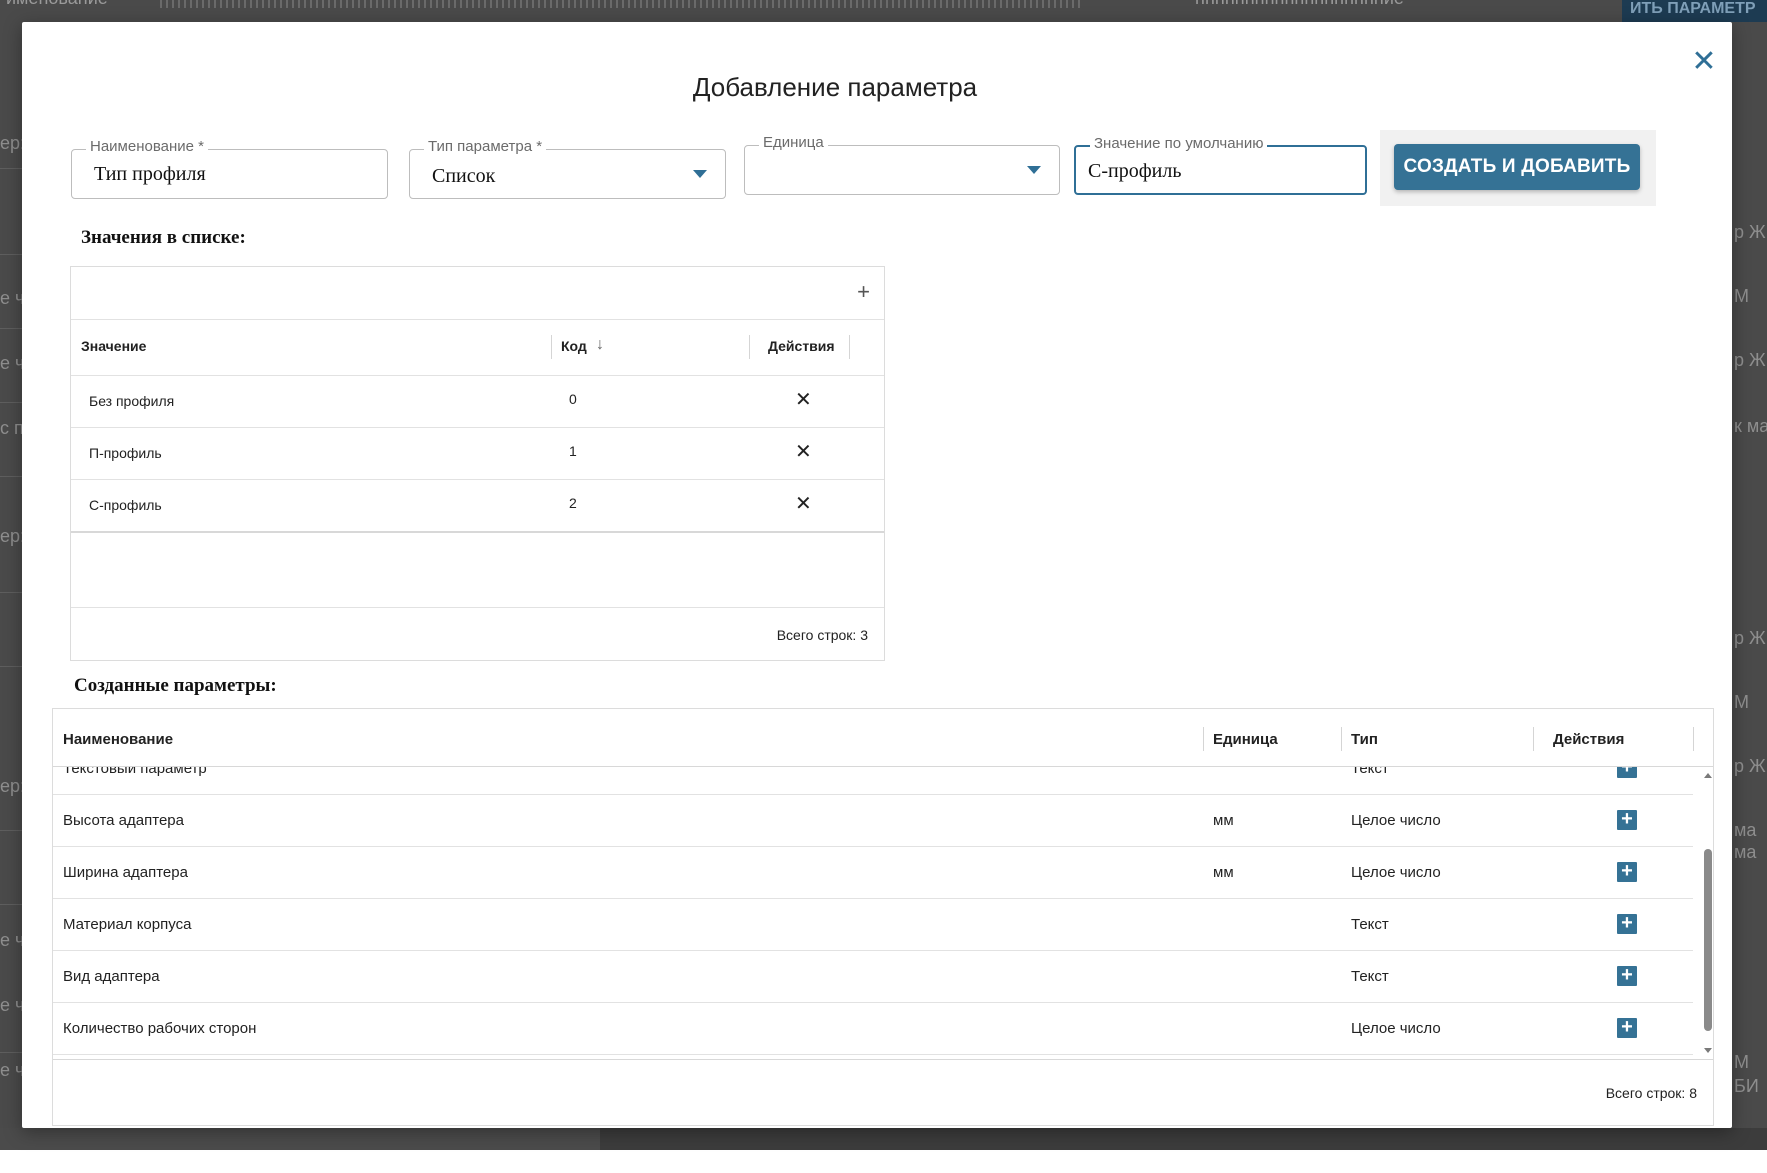  What do you see at coordinates (123, 820) in the screenshot?
I see `param-name: Высота адаптера` at bounding box center [123, 820].